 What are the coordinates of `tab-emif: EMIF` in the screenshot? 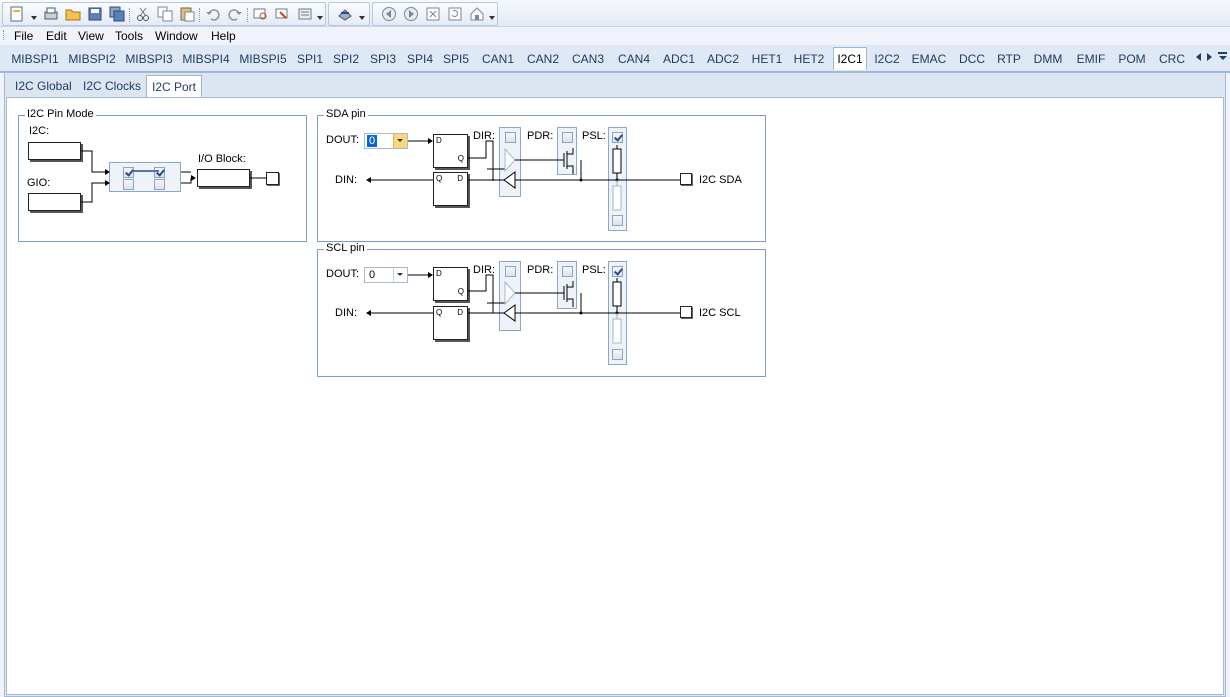 It's located at (1091, 59).